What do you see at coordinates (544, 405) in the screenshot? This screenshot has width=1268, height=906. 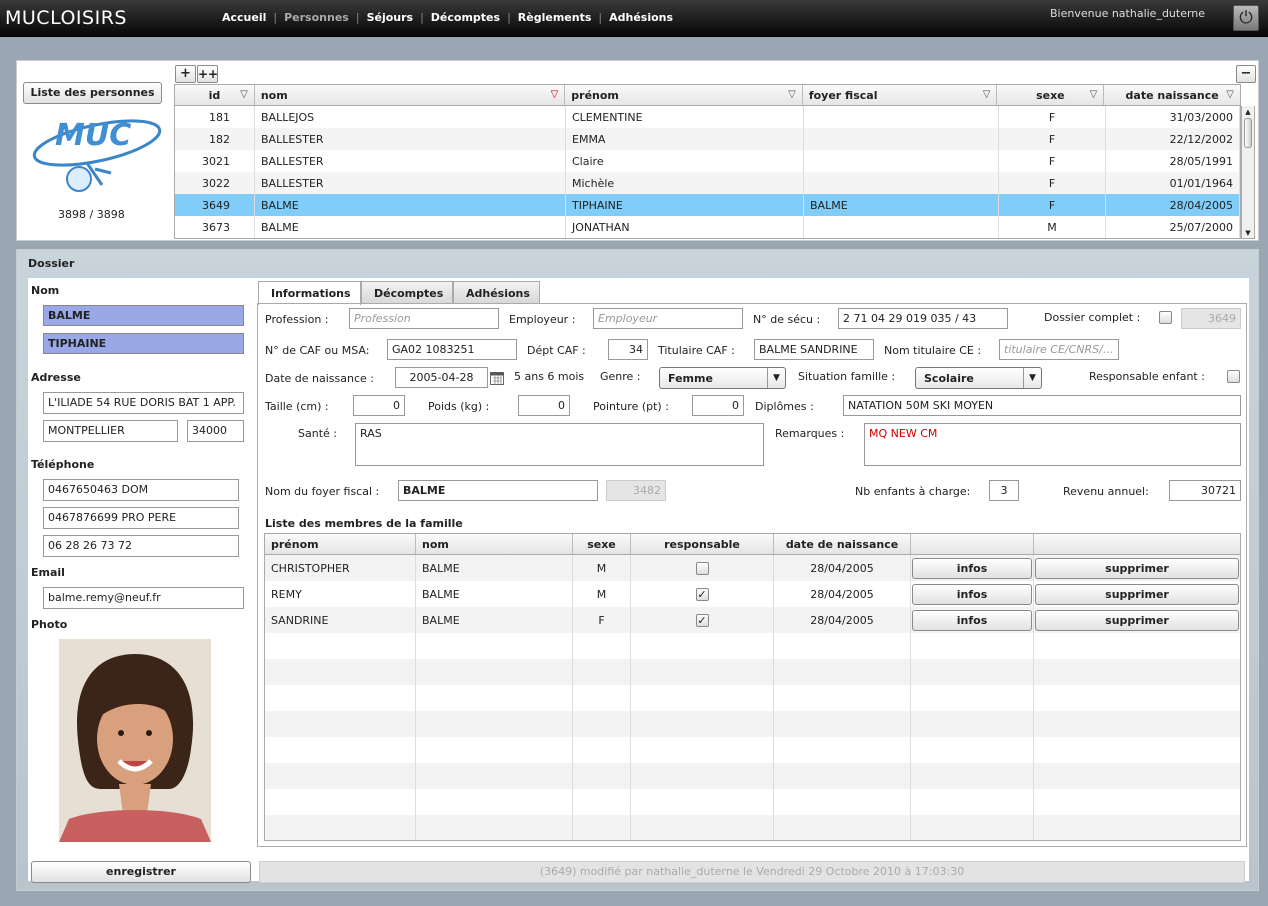 I see `poids-field: 0` at bounding box center [544, 405].